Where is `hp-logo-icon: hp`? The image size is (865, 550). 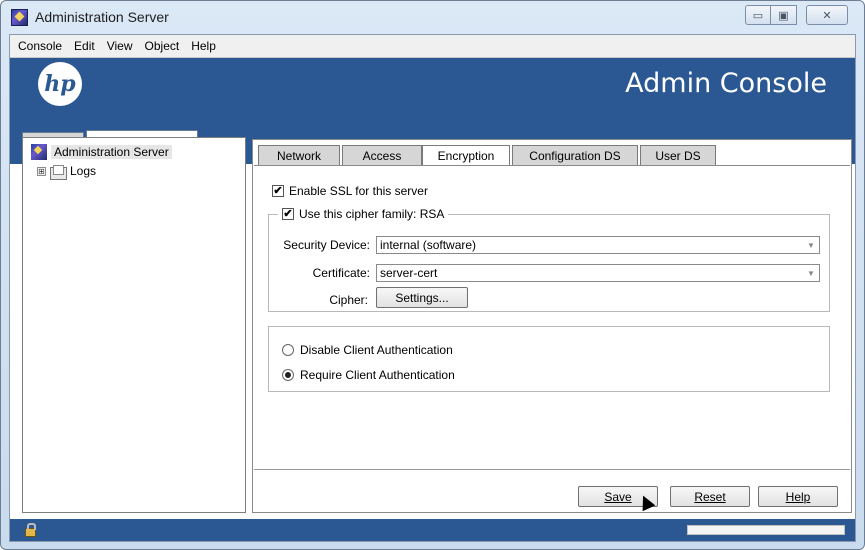 hp-logo-icon: hp is located at coordinates (60, 84).